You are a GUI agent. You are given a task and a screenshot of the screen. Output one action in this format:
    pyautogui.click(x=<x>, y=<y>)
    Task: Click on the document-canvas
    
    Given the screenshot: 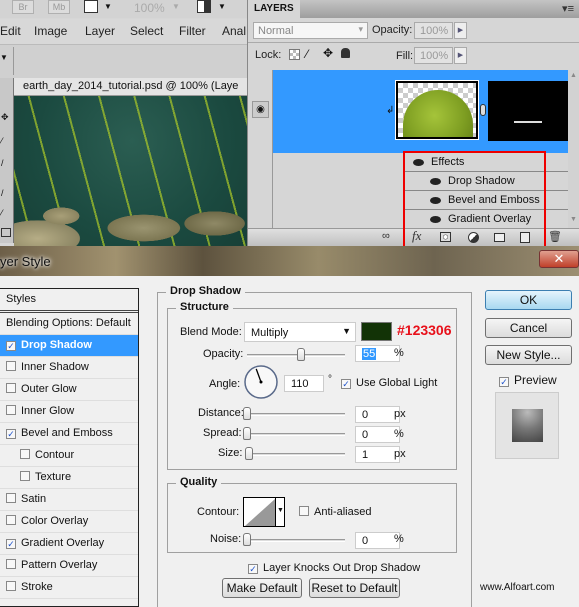 What is the action you would take?
    pyautogui.click(x=132, y=171)
    